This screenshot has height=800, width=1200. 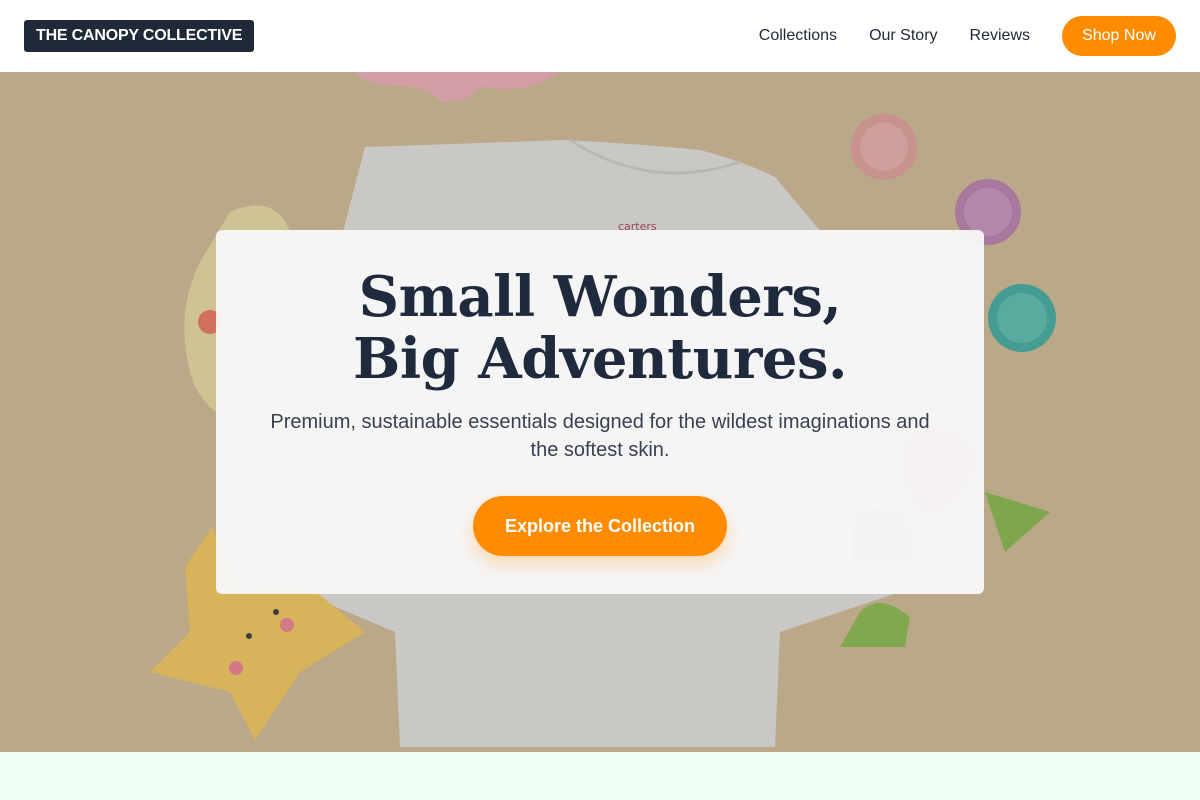 I want to click on next-section-strip, so click(x=600, y=776).